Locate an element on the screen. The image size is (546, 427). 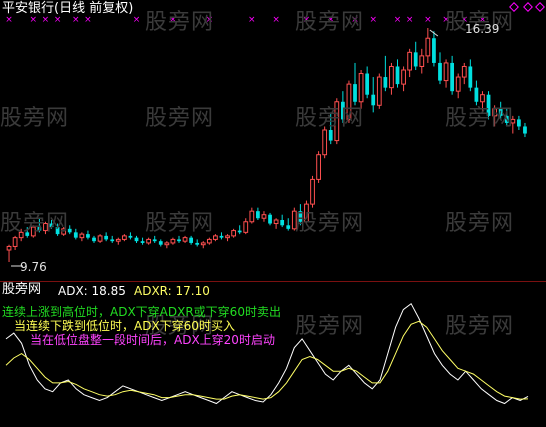
max-price-label: 16.39 is located at coordinates (482, 29).